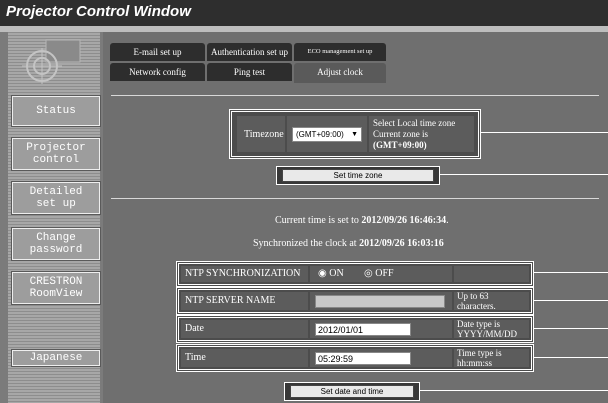 The width and height of the screenshot is (608, 403). What do you see at coordinates (363, 329) in the screenshot?
I see `date-input: 2012/01/01` at bounding box center [363, 329].